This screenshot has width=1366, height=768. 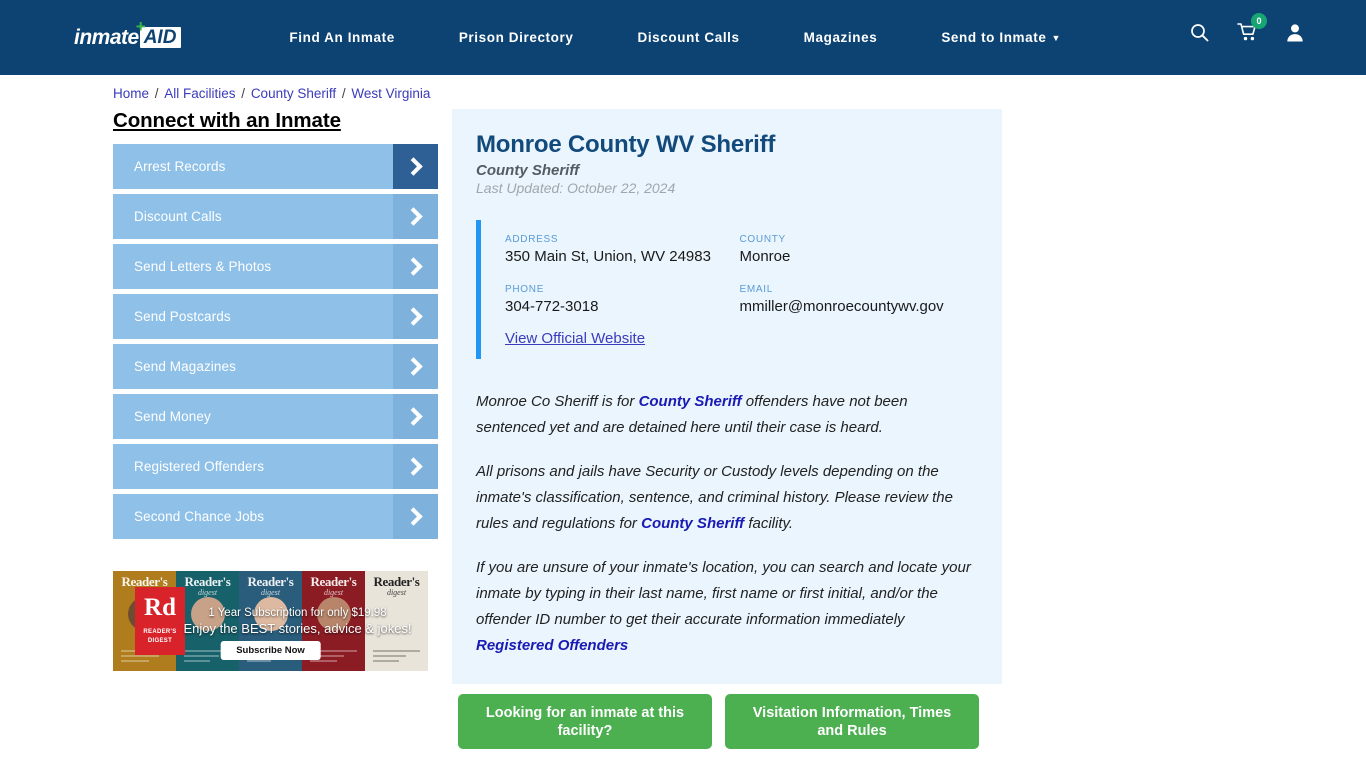 I want to click on breadcrumb-item-west-virginia: West Virginia, so click(x=390, y=93).